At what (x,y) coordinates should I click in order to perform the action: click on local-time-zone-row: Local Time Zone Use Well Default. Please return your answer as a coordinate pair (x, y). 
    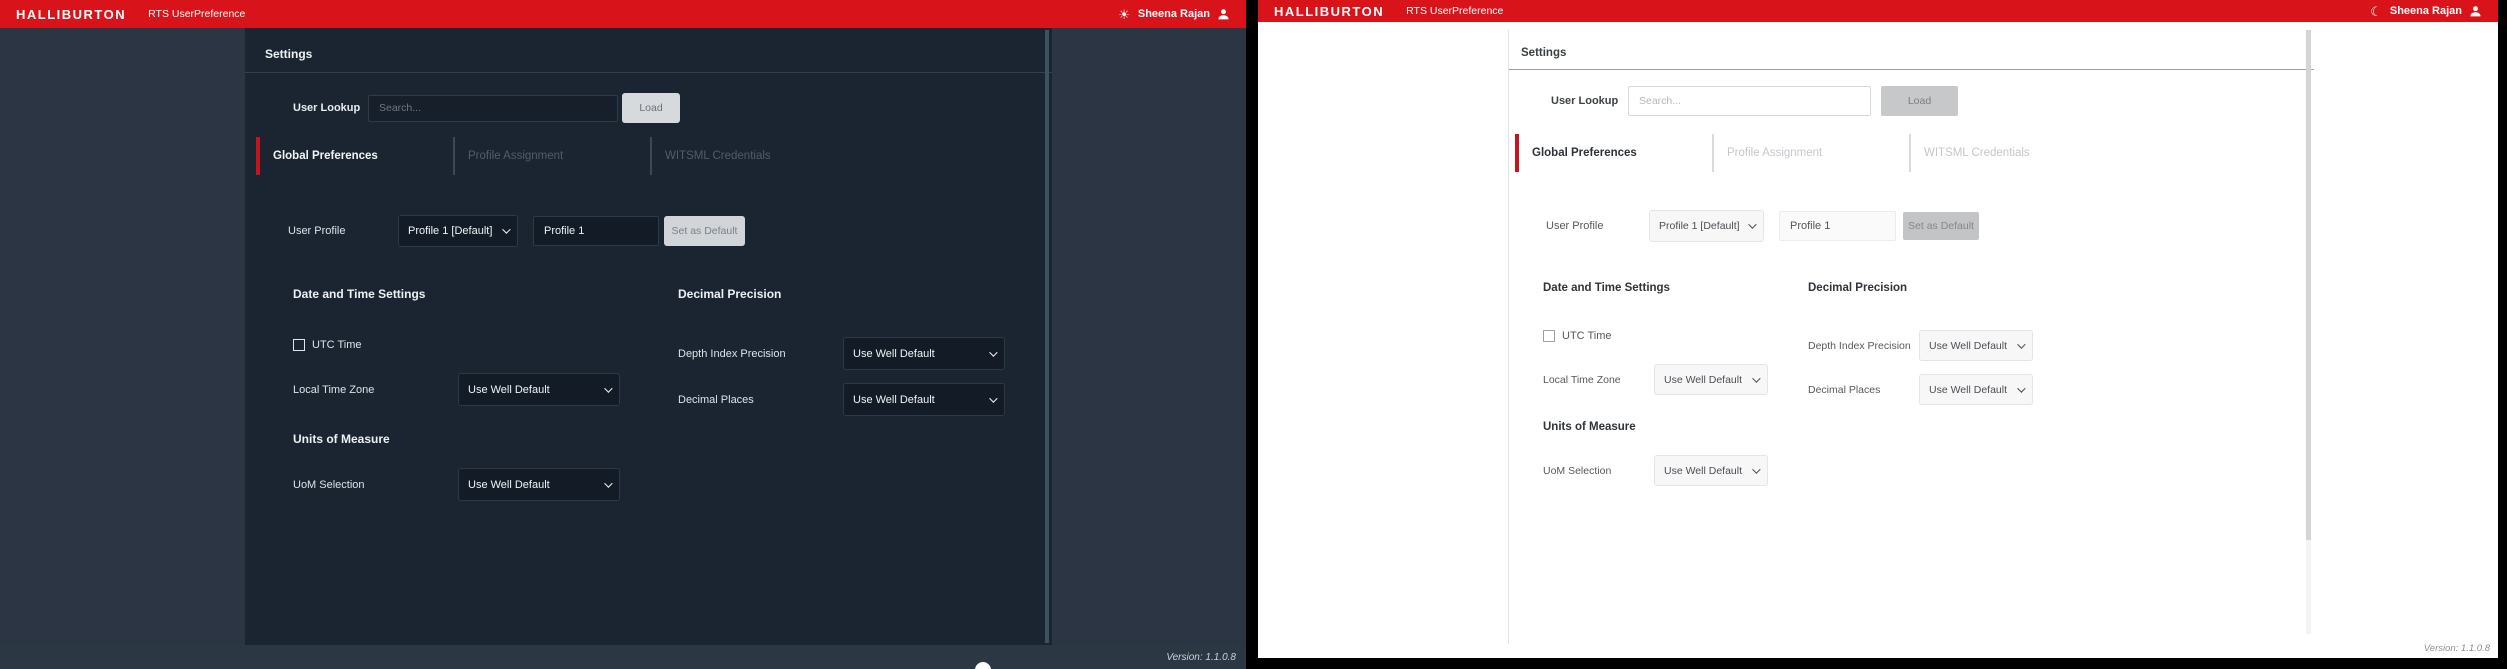
    Looking at the image, I should click on (485, 389).